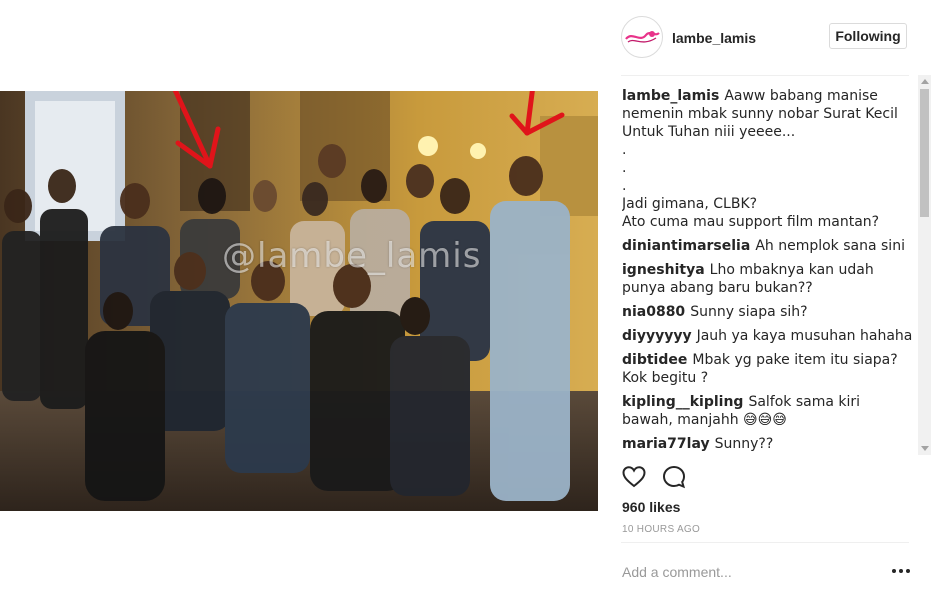 Image resolution: width=931 pixels, height=595 pixels. I want to click on add-comment-input, so click(747, 572).